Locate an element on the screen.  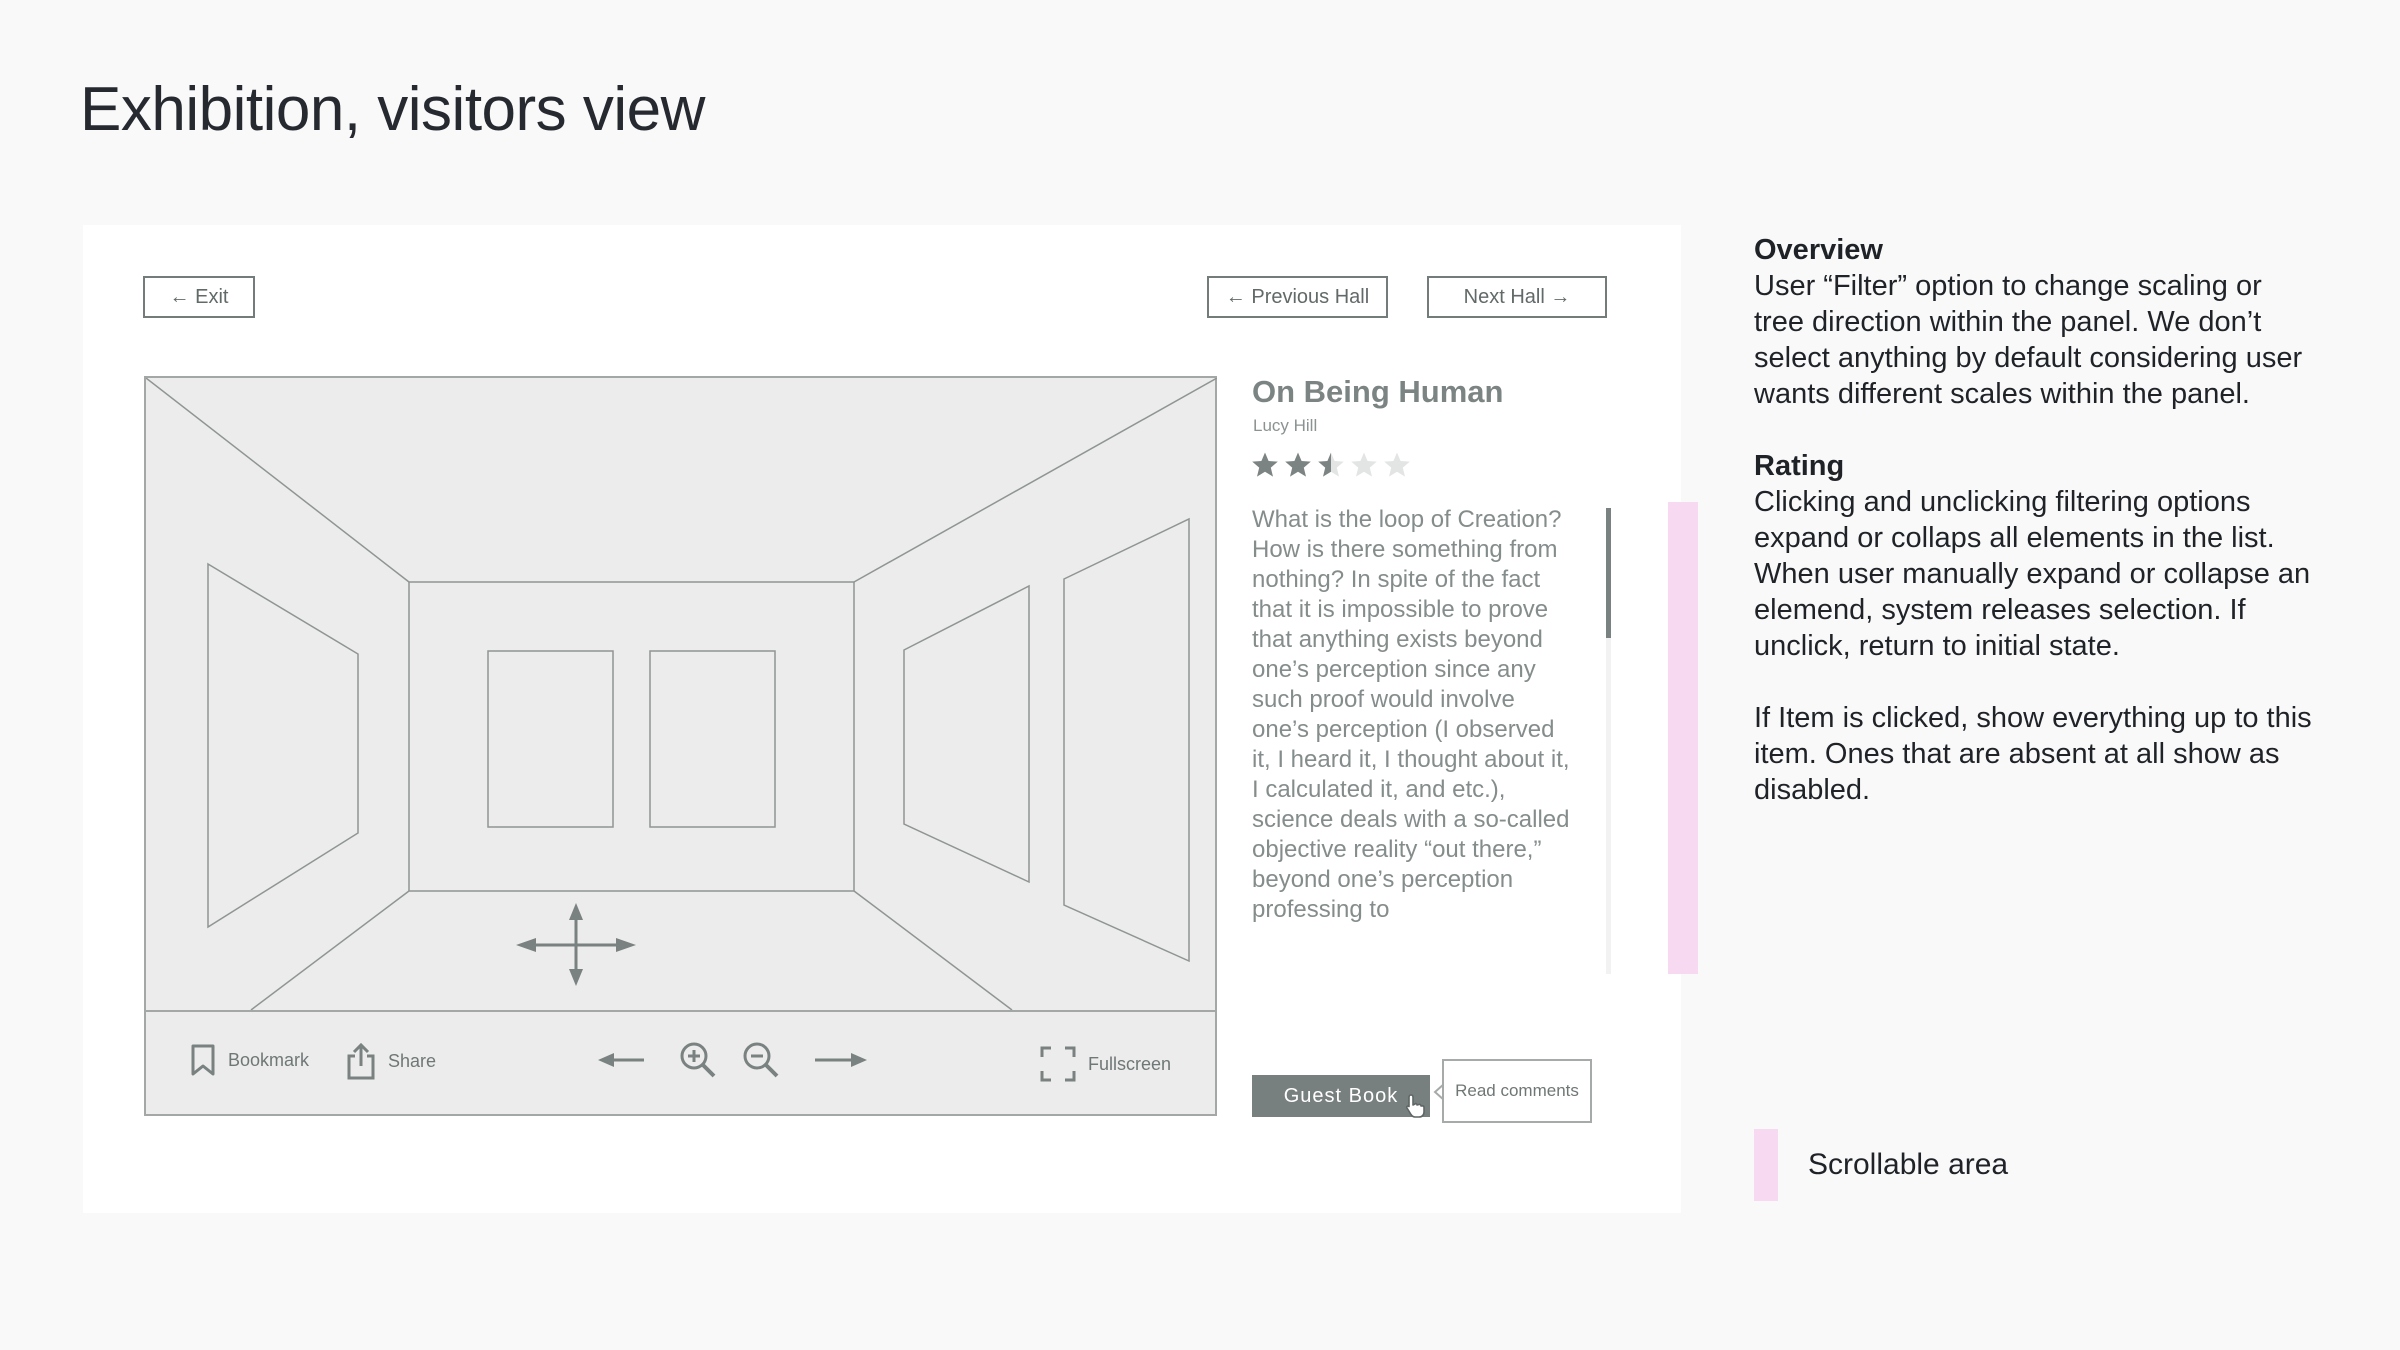
previous-hall-button: ← Previous Hall is located at coordinates (1297, 297).